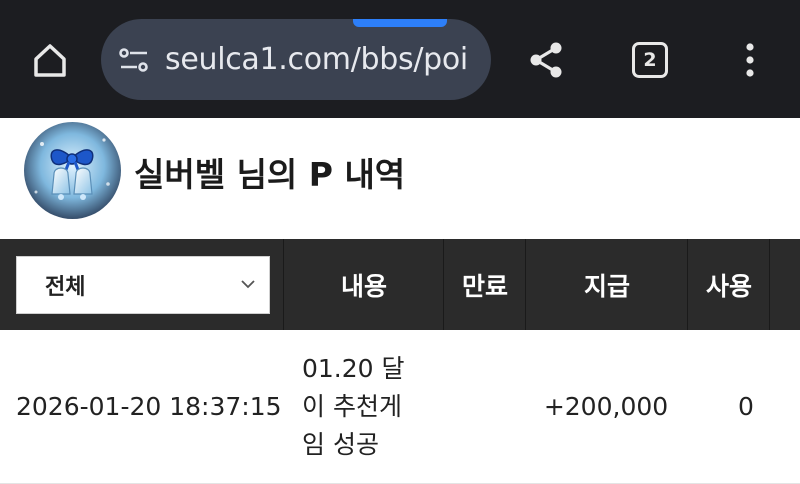 The height and width of the screenshot is (484, 800). I want to click on cell-grant: +200,000, so click(606, 406).